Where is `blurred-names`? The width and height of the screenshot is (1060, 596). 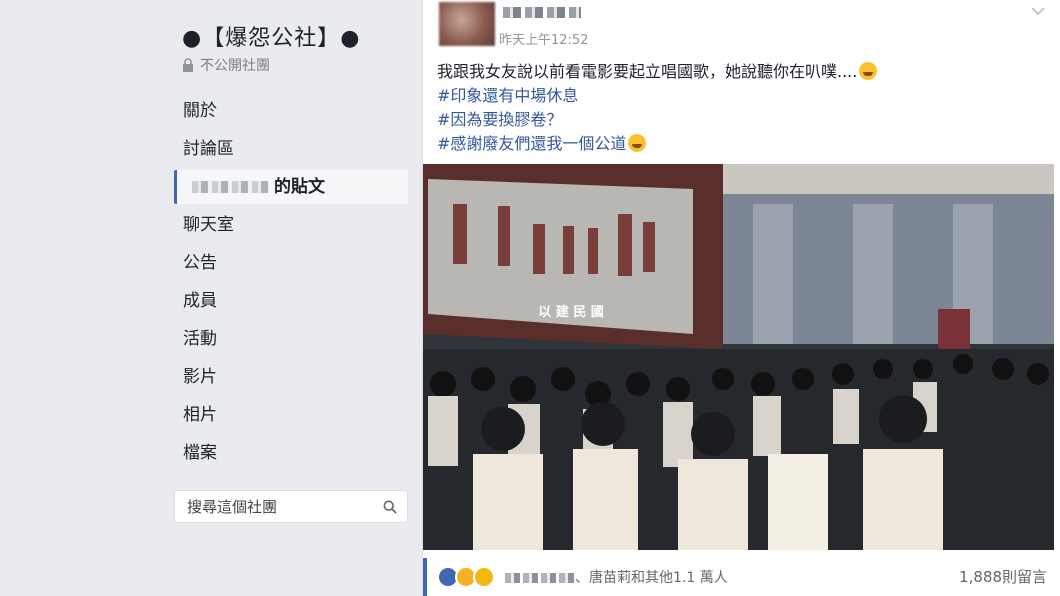 blurred-names is located at coordinates (540, 578).